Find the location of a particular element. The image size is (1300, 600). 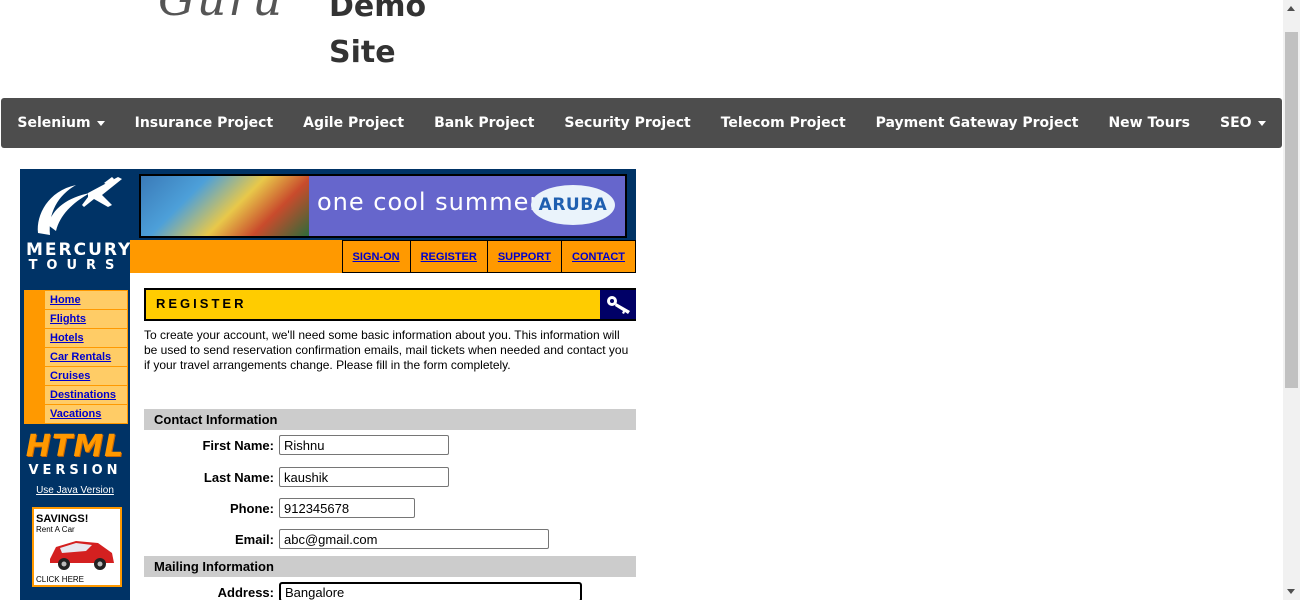

savings-rent-a-car-ad: SAVINGS! Rent A Car CLICK HERE is located at coordinates (77, 547).